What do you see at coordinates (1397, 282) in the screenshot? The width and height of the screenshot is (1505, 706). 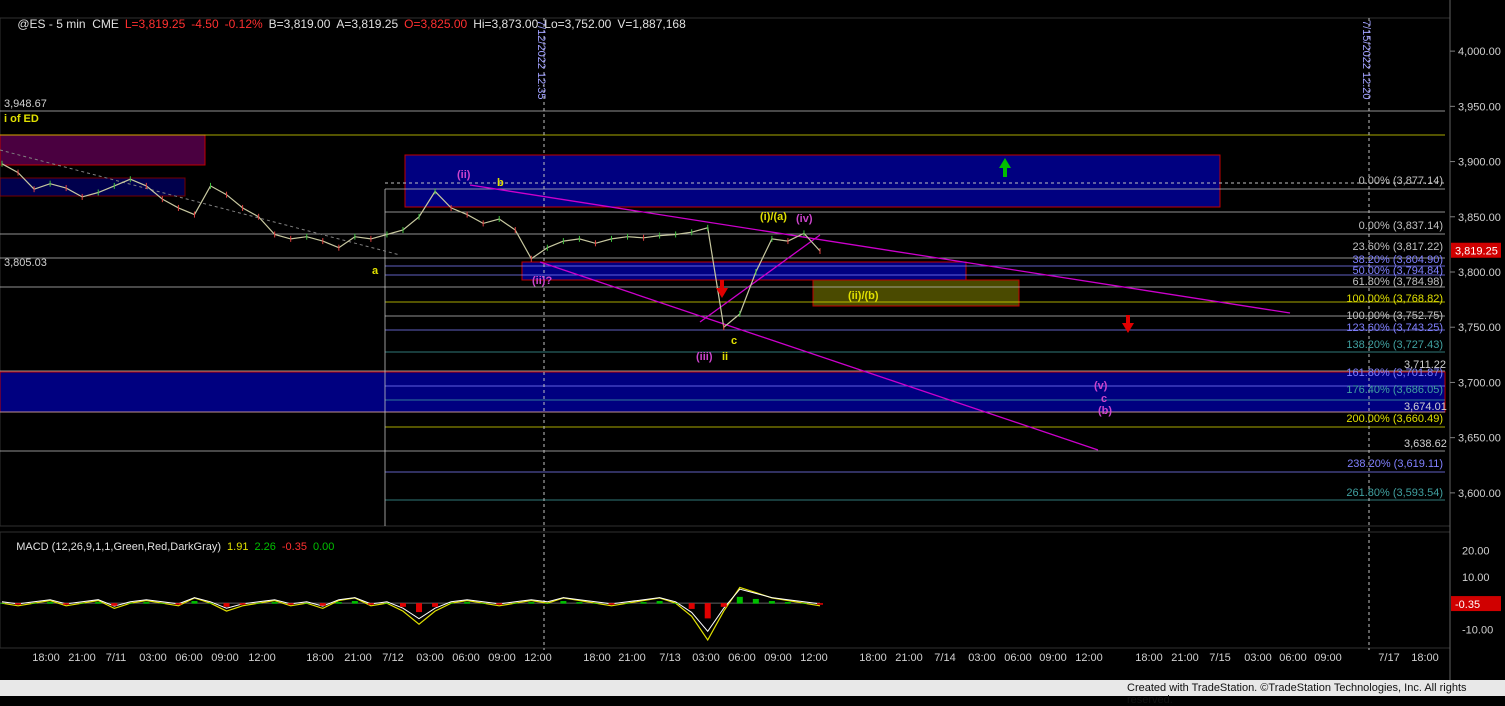 I see `fib-label: 61.80% (3,784.98)` at bounding box center [1397, 282].